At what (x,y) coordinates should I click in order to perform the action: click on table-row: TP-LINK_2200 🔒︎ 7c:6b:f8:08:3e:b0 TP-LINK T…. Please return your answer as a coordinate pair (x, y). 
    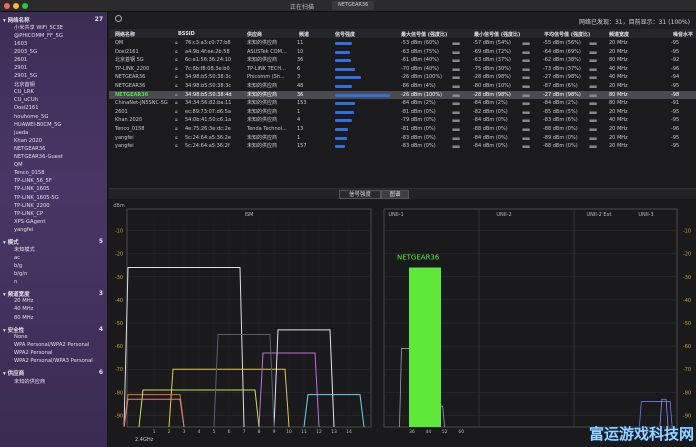
    Looking at the image, I should click on (402, 69).